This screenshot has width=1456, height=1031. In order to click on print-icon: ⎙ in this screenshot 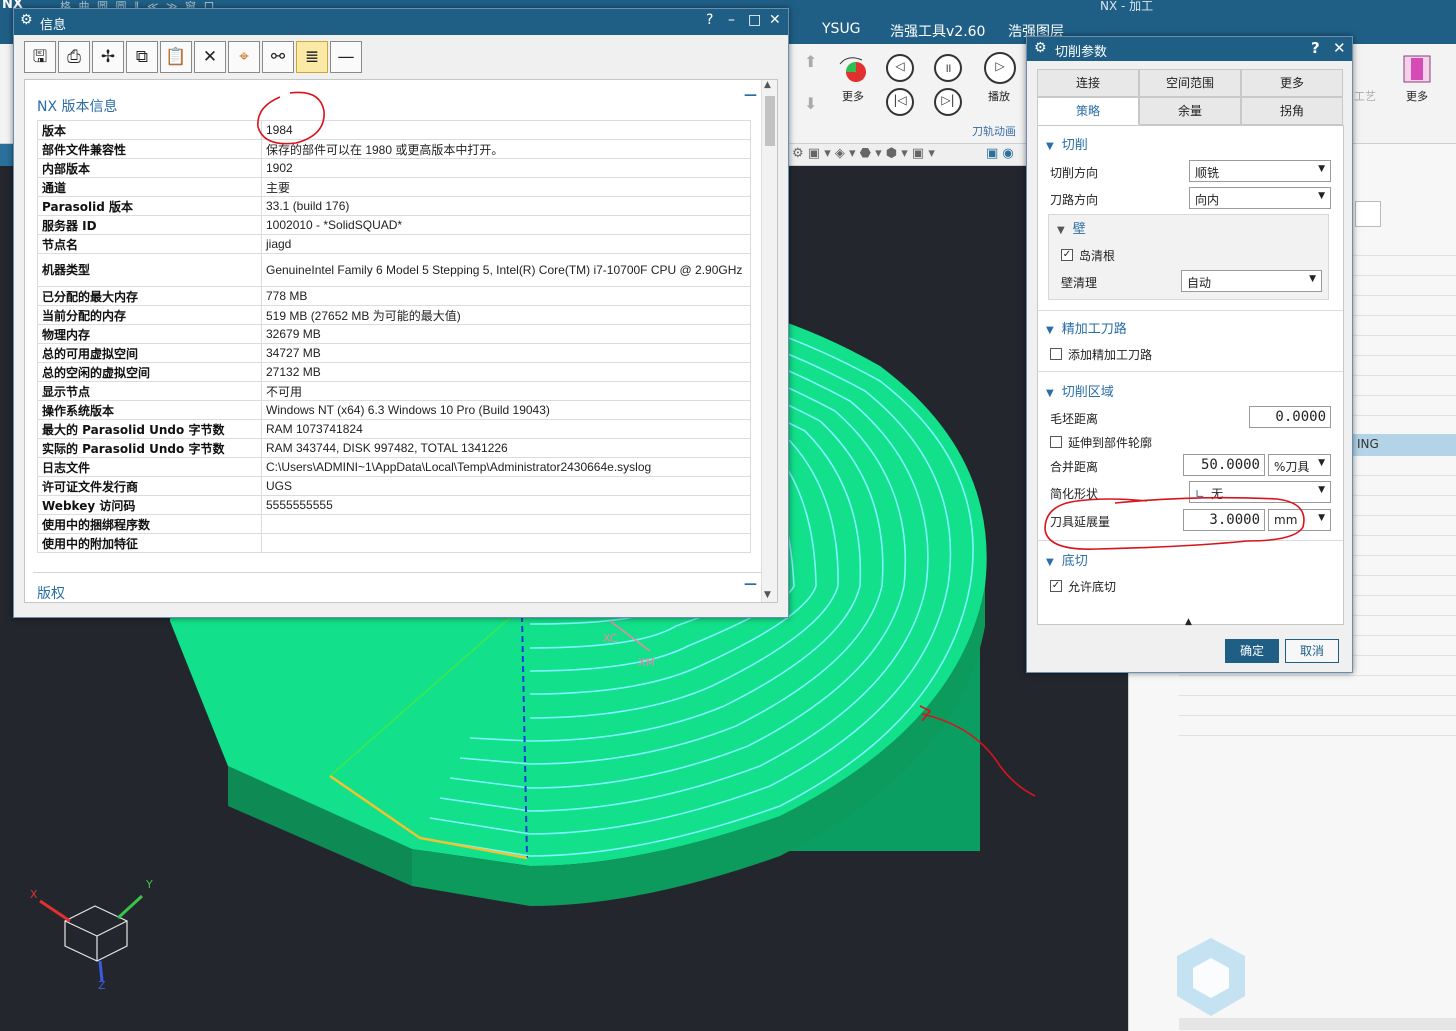, I will do `click(74, 57)`.